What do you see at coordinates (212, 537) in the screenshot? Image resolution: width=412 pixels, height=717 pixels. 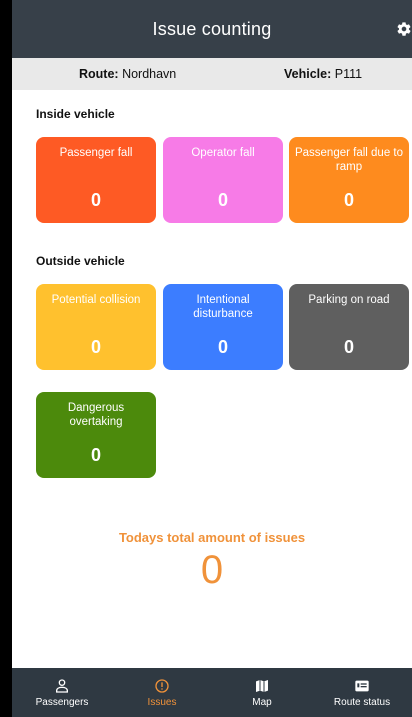 I see `total-issues-label: Todays total amount of issues` at bounding box center [212, 537].